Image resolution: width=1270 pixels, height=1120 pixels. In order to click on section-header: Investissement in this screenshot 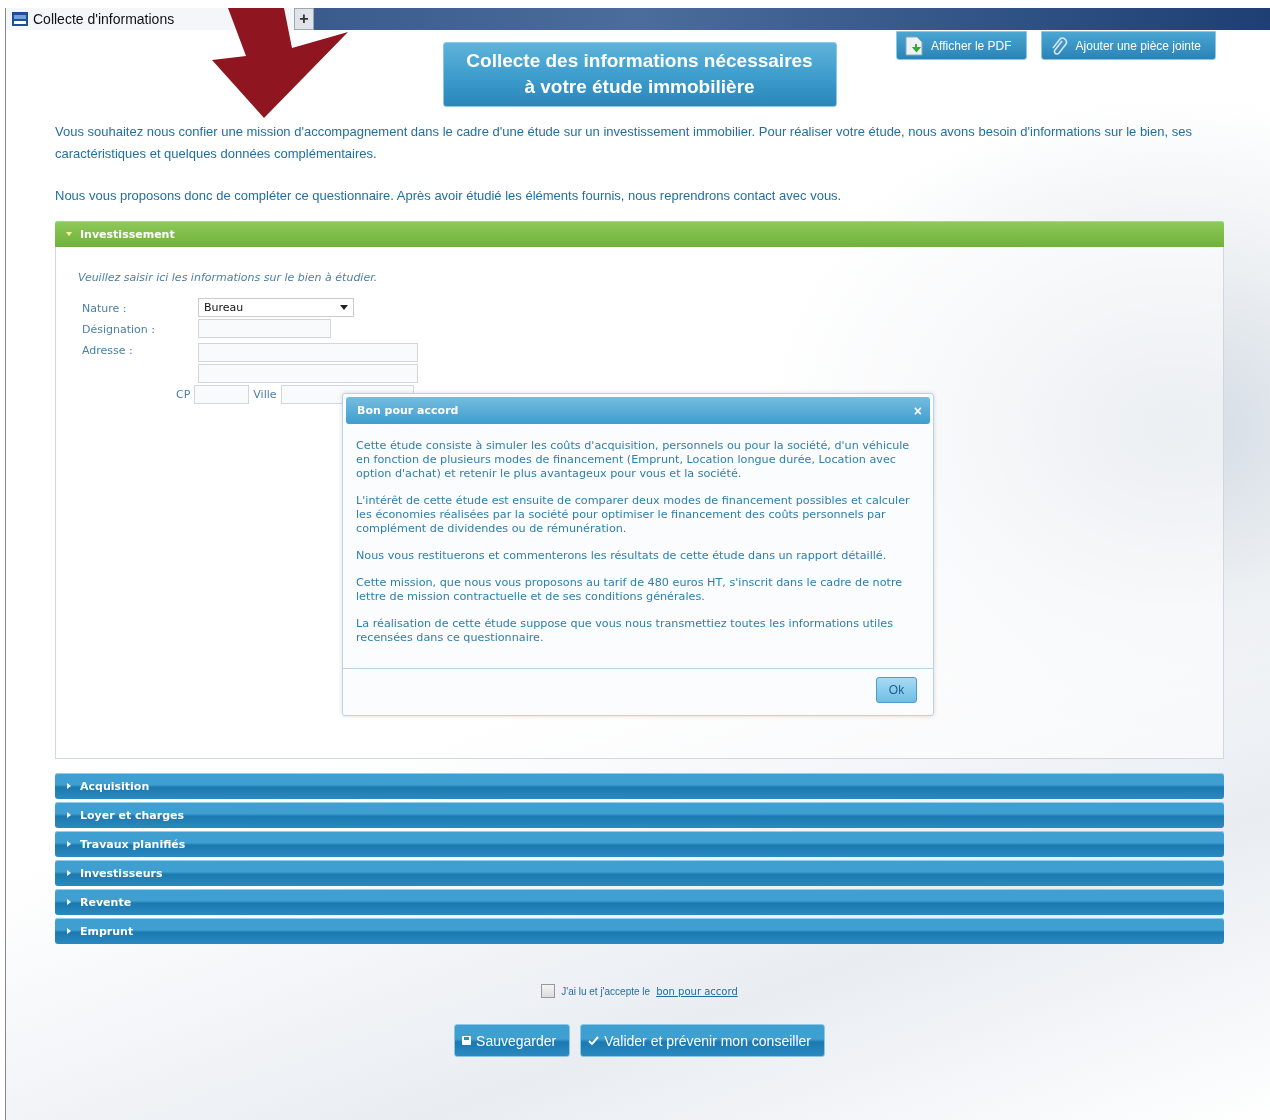, I will do `click(639, 234)`.